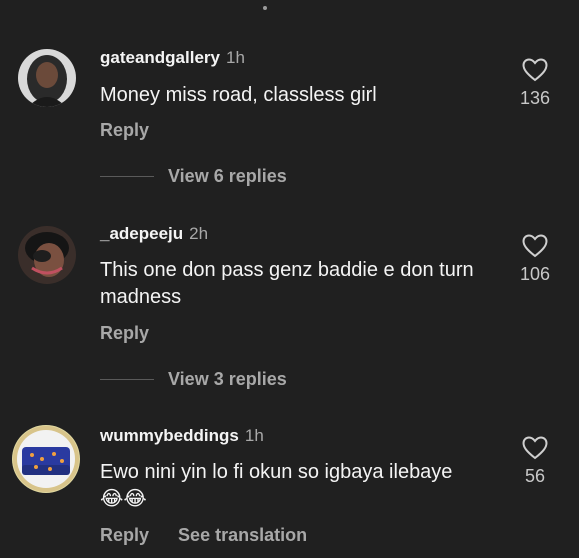  I want to click on comment-actions: Reply See translation, so click(215, 535).